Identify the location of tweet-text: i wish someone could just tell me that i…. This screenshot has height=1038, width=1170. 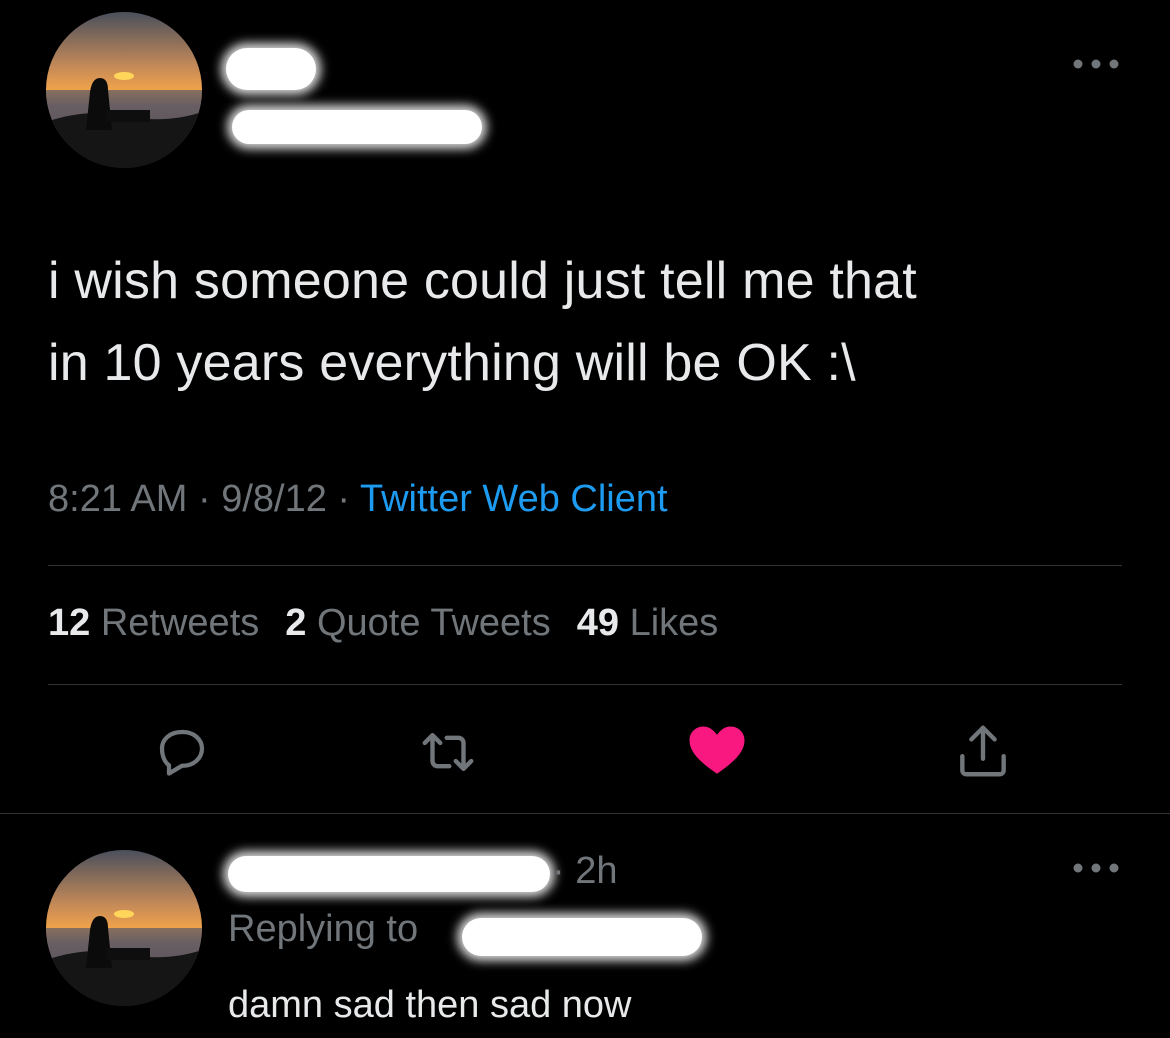
(588, 322).